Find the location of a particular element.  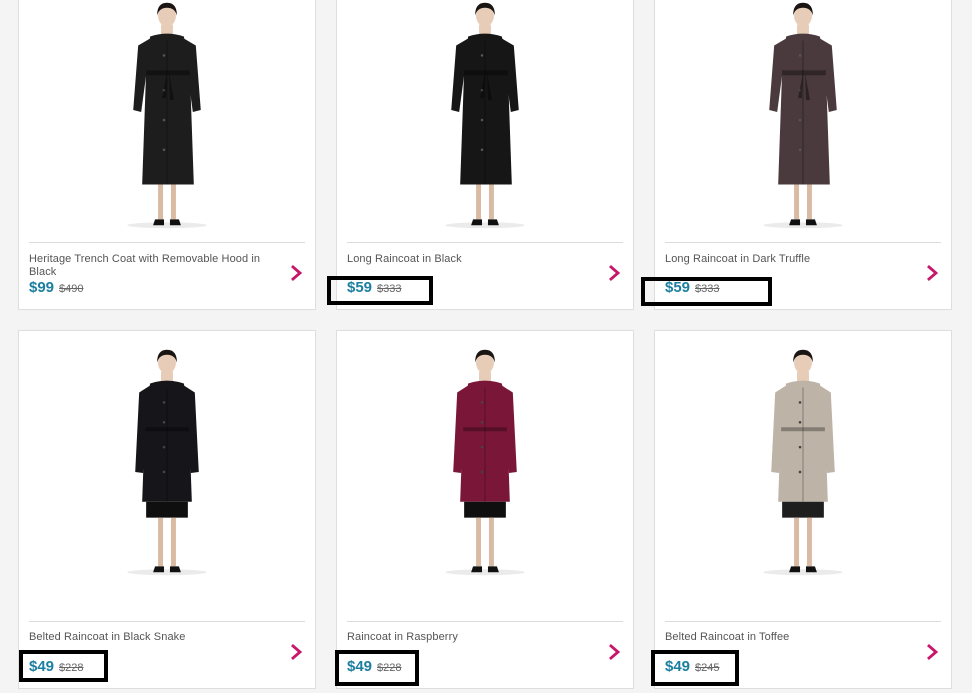

product-name: Long Raincoat in Dark Truffle is located at coordinates (790, 259).